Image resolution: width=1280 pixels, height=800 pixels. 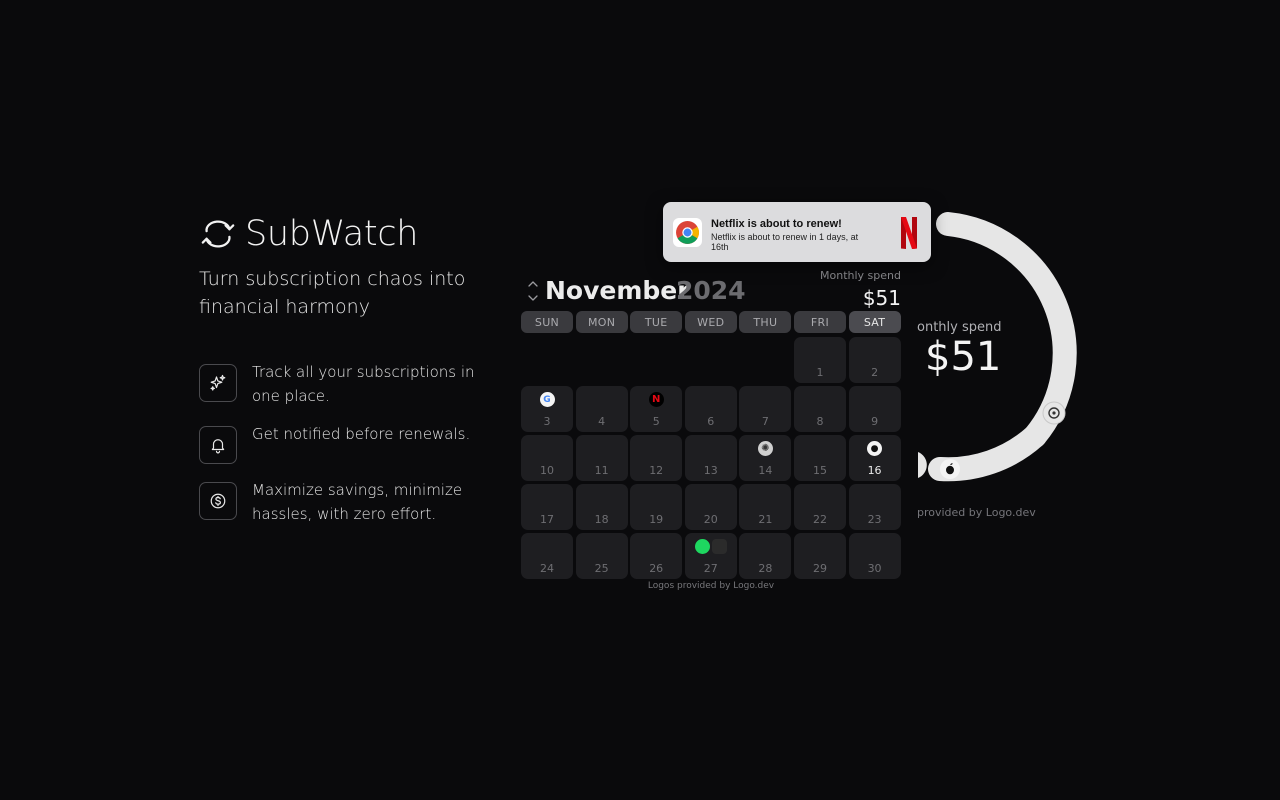 I want to click on weekday-thu: THU, so click(x=765, y=322).